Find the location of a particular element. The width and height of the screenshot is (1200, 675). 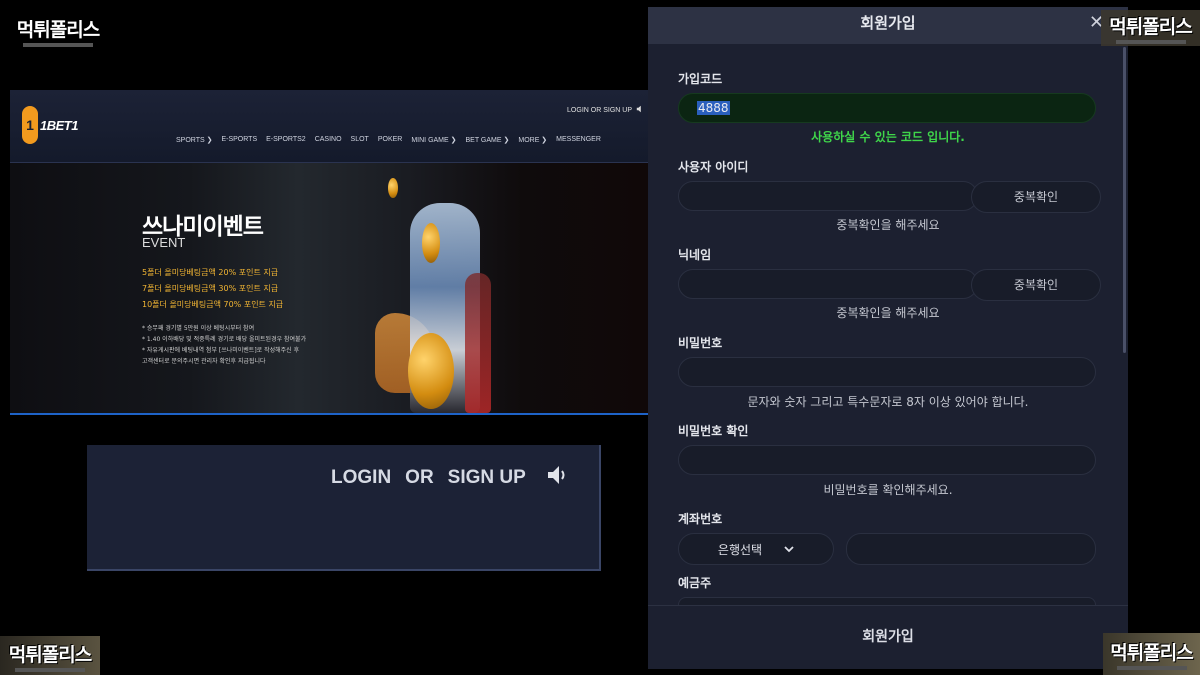

signup-submit-button: 회원가입 is located at coordinates (888, 637).